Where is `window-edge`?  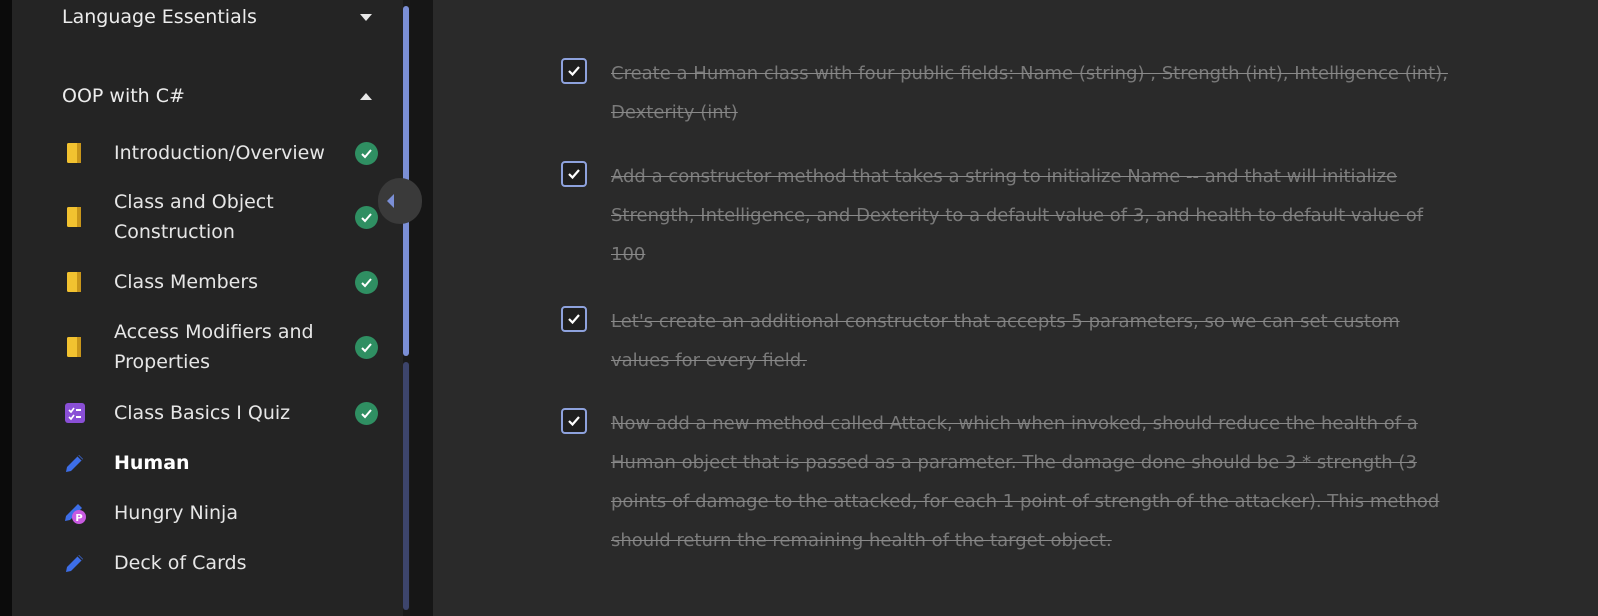
window-edge is located at coordinates (6, 308).